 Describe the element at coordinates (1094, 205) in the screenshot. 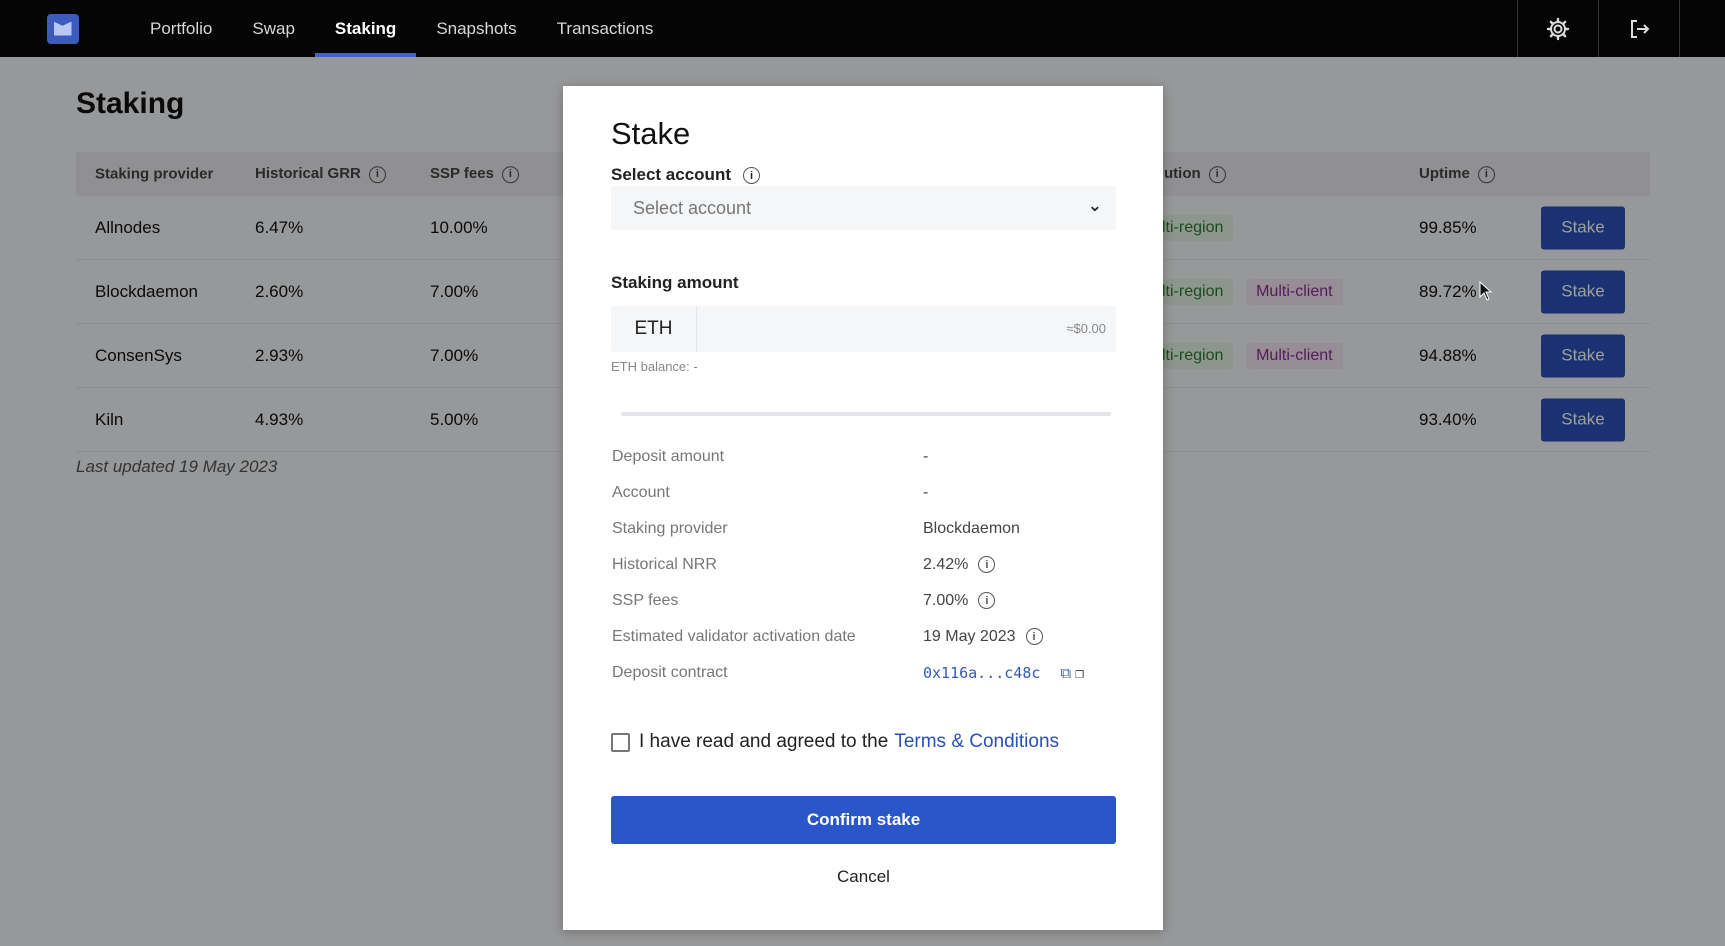

I see `chevron-down-icon: ⌄` at that location.